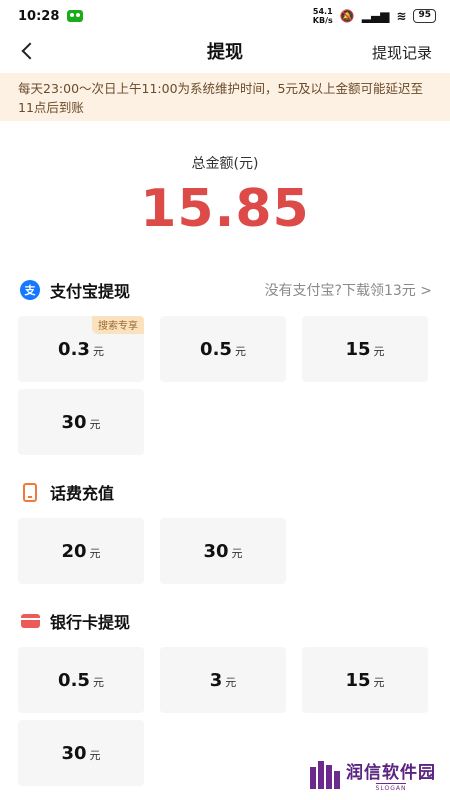  I want to click on watermark-slogan: SLOGAN, so click(391, 787).